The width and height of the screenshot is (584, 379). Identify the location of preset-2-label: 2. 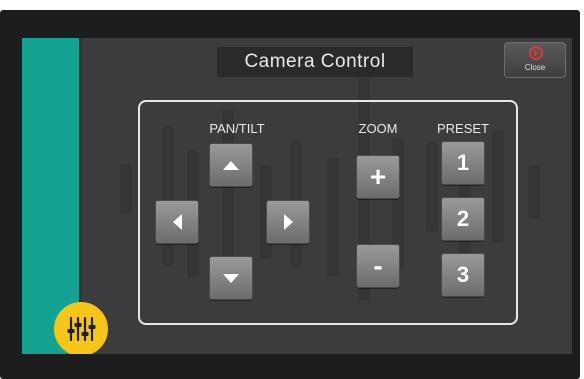
(463, 218).